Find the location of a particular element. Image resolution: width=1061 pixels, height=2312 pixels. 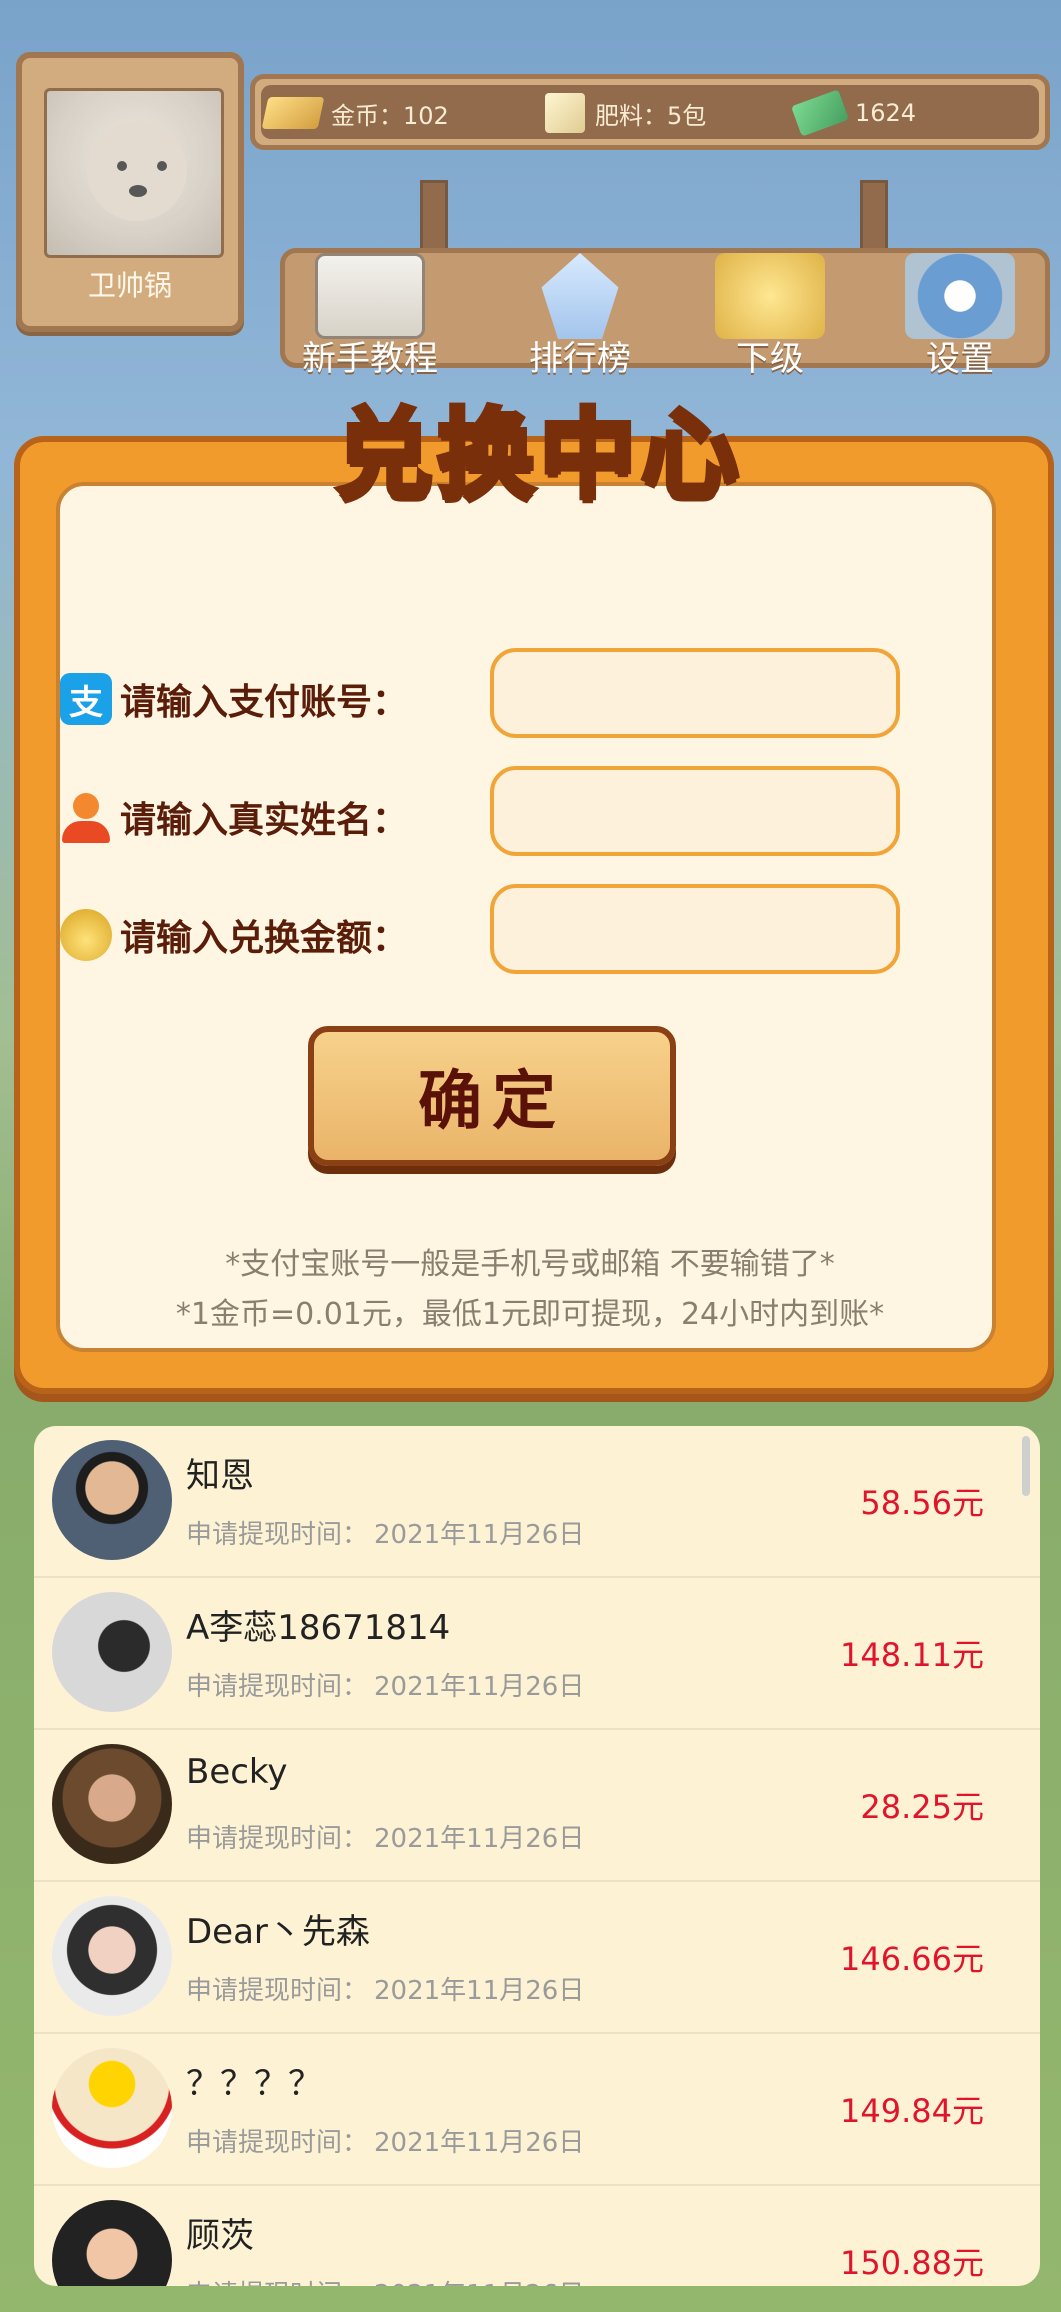

panel-title: 兑换中心 is located at coordinates (538, 455).